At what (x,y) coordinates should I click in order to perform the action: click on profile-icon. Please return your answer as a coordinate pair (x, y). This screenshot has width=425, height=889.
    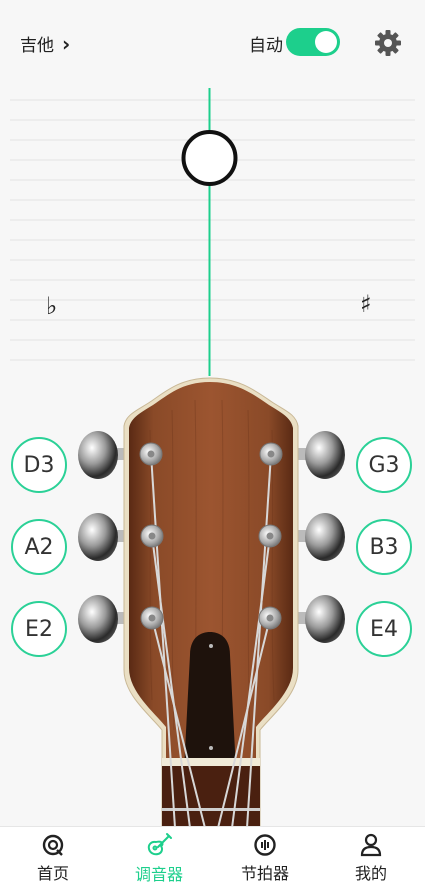
    Looking at the image, I should click on (371, 845).